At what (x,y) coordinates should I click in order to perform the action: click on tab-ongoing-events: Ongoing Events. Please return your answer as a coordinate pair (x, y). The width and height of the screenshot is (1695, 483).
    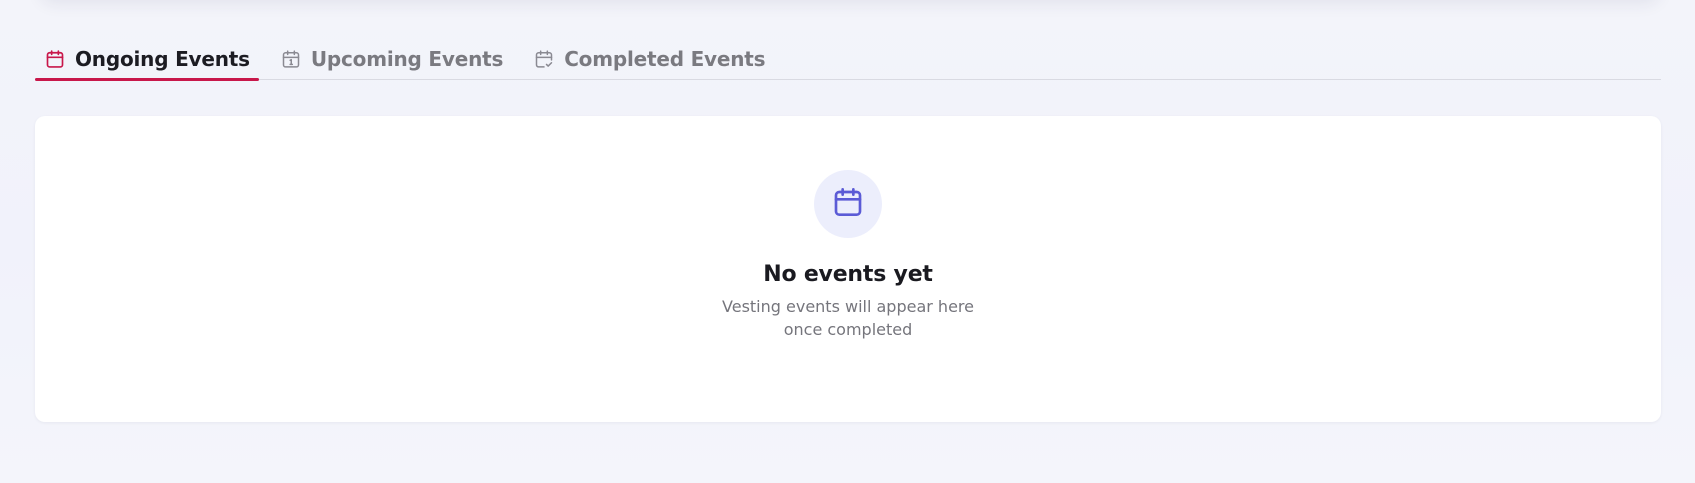
    Looking at the image, I should click on (147, 59).